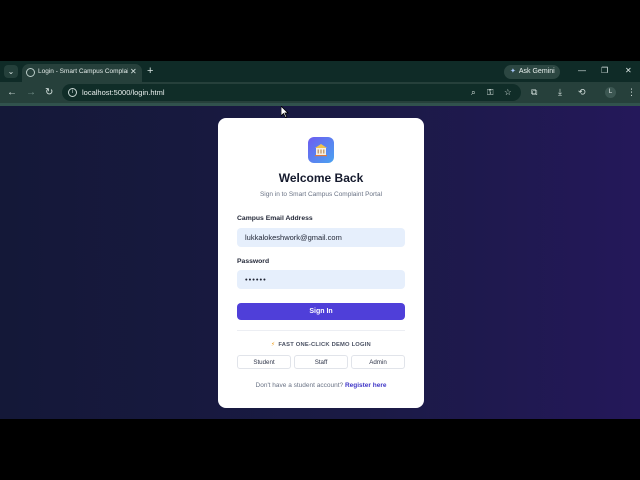 The height and width of the screenshot is (480, 640). I want to click on email-label: Campus Email Address, so click(275, 218).